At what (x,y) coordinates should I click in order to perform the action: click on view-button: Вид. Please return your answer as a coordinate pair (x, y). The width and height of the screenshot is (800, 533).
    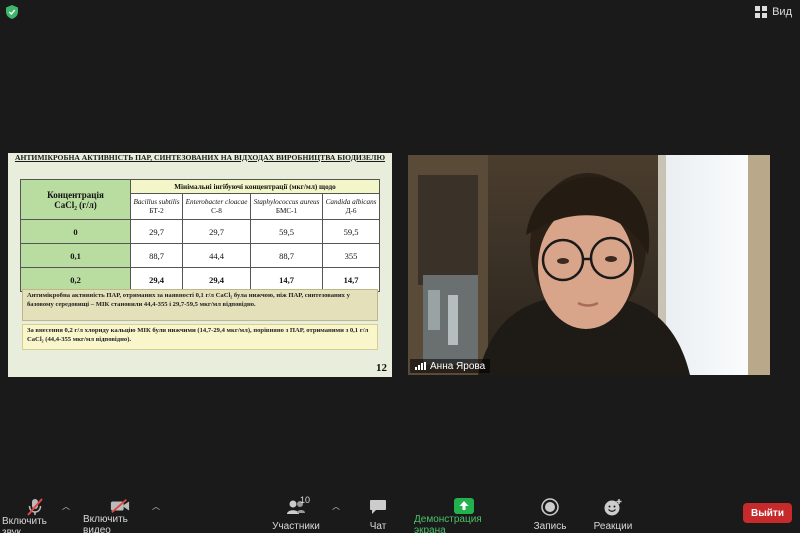
    Looking at the image, I should click on (773, 12).